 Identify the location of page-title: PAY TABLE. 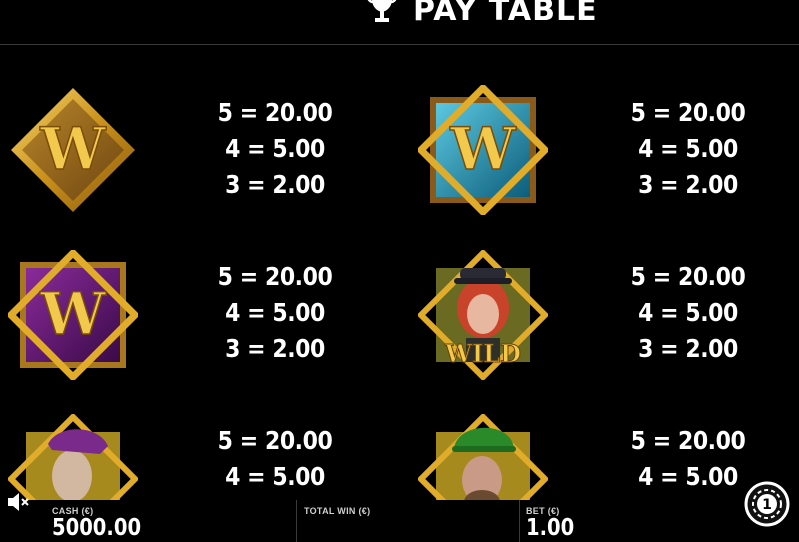
(481, 15).